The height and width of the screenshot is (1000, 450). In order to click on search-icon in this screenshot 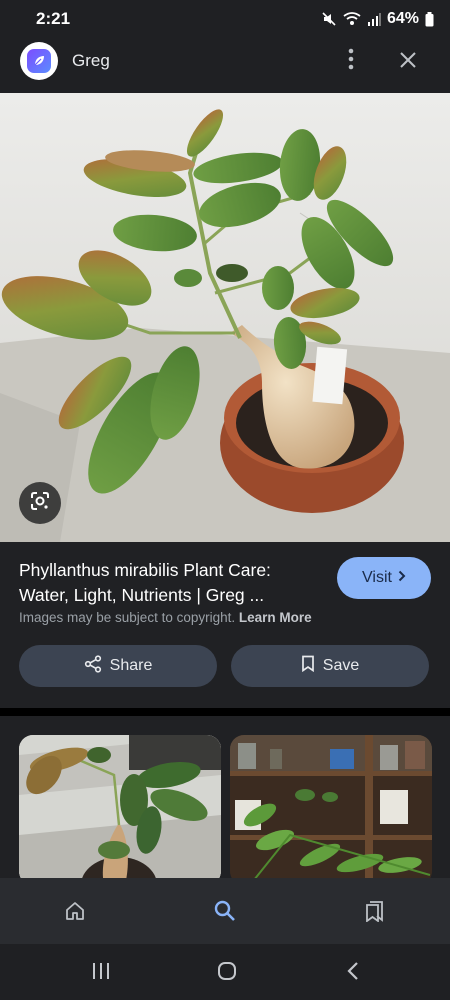, I will do `click(225, 913)`.